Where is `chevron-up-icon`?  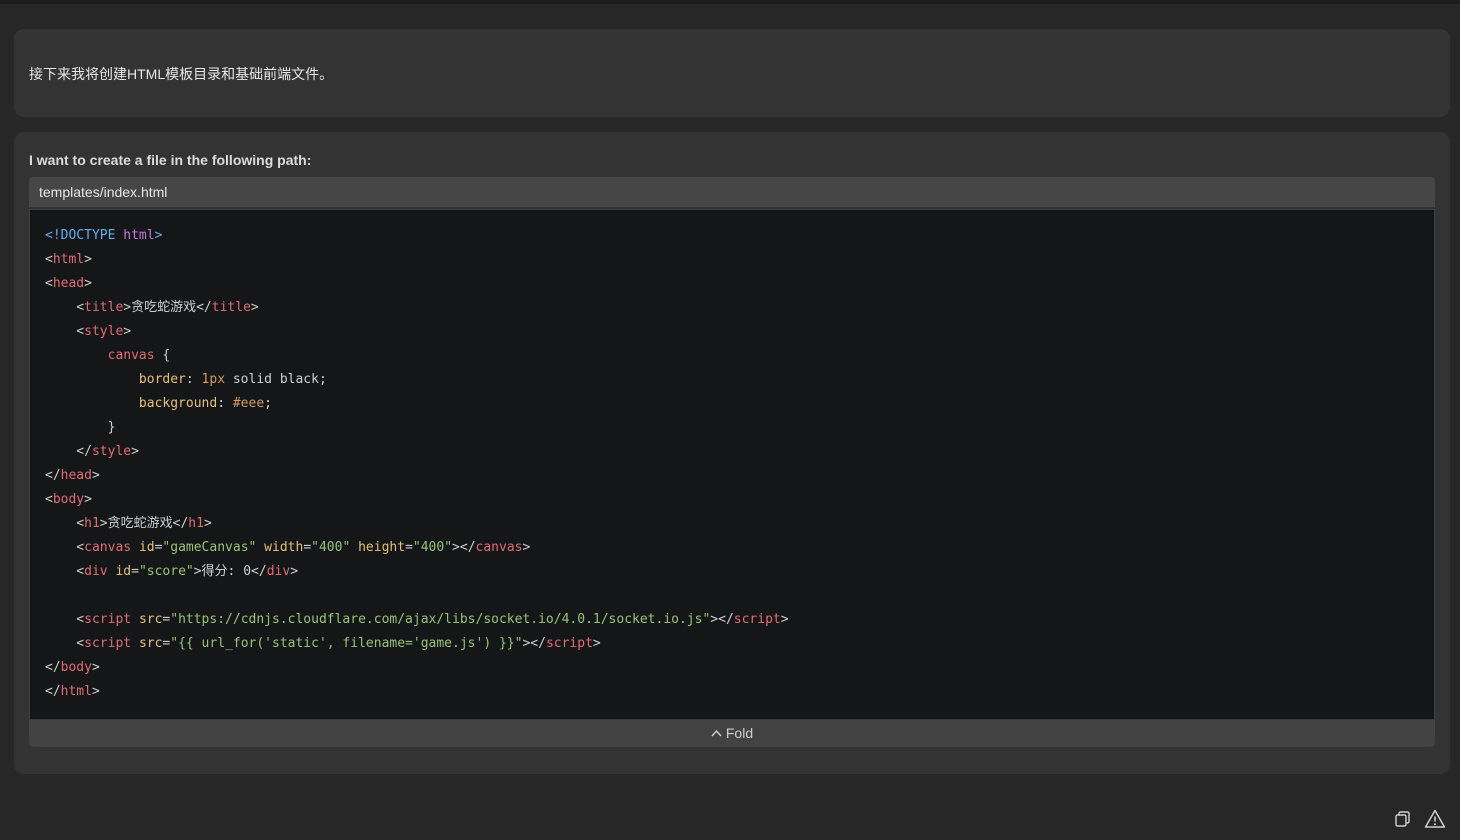 chevron-up-icon is located at coordinates (716, 733).